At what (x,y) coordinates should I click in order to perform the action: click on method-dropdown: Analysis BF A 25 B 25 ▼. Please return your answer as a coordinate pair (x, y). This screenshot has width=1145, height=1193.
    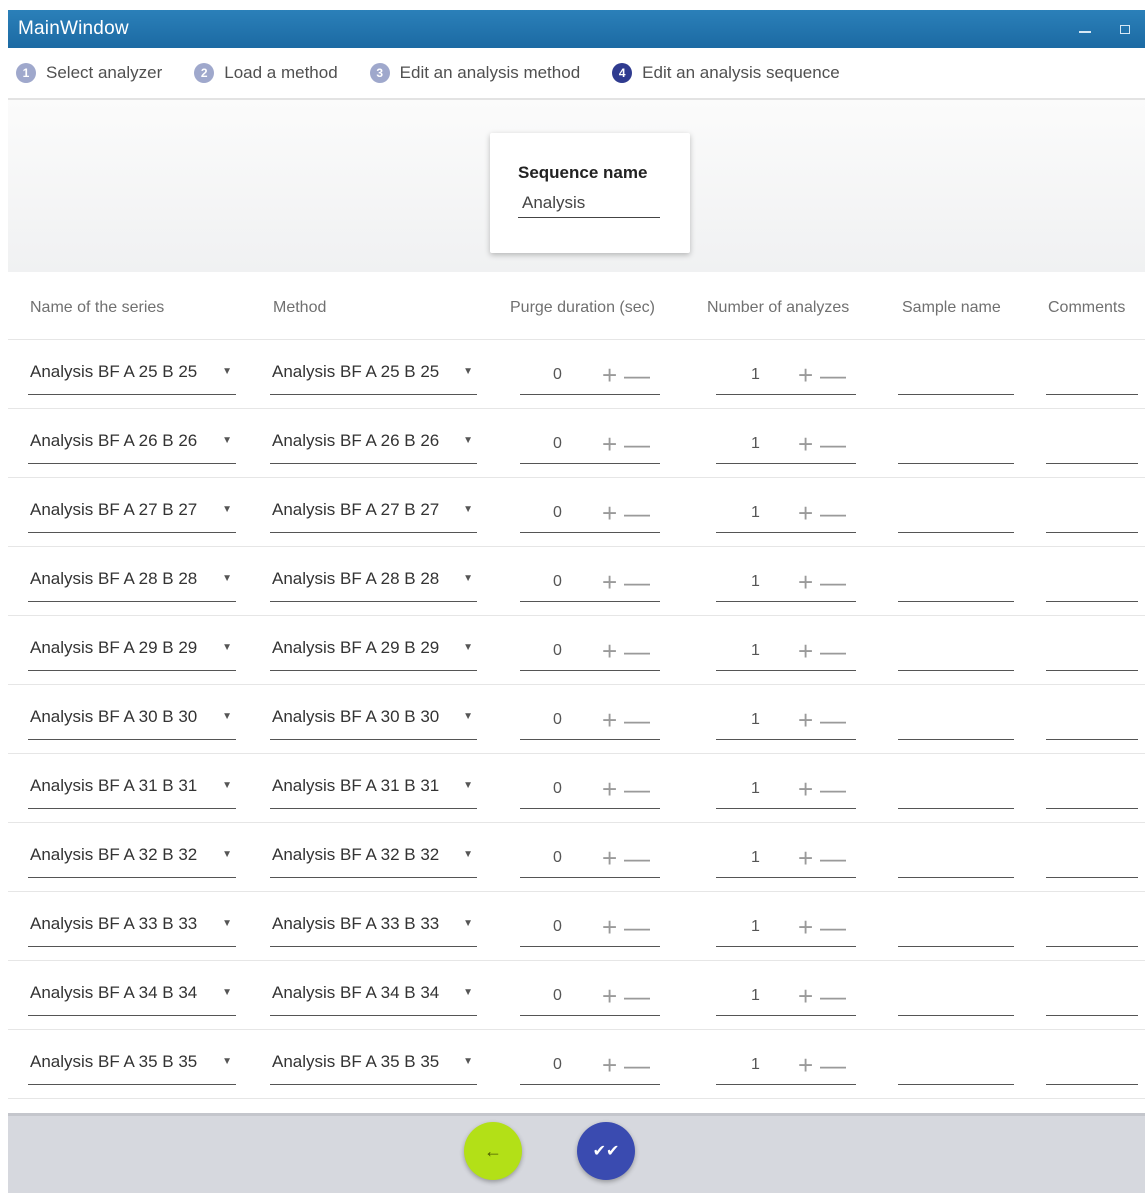
    Looking at the image, I should click on (373, 378).